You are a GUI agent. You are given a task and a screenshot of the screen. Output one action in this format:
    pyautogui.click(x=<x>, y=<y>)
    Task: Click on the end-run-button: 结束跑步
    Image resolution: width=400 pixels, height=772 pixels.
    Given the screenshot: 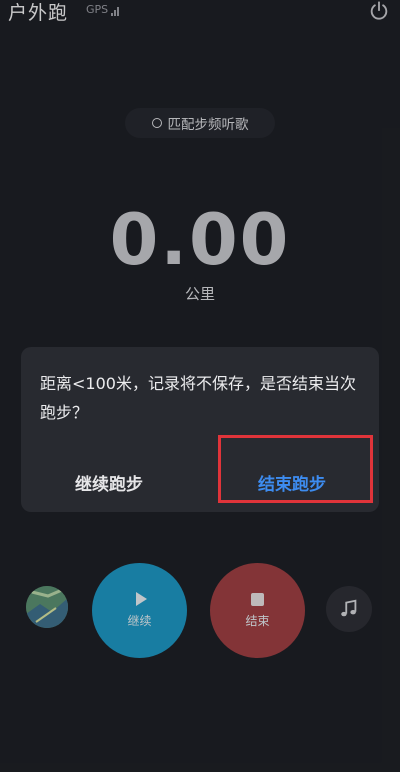 What is the action you would take?
    pyautogui.click(x=292, y=482)
    